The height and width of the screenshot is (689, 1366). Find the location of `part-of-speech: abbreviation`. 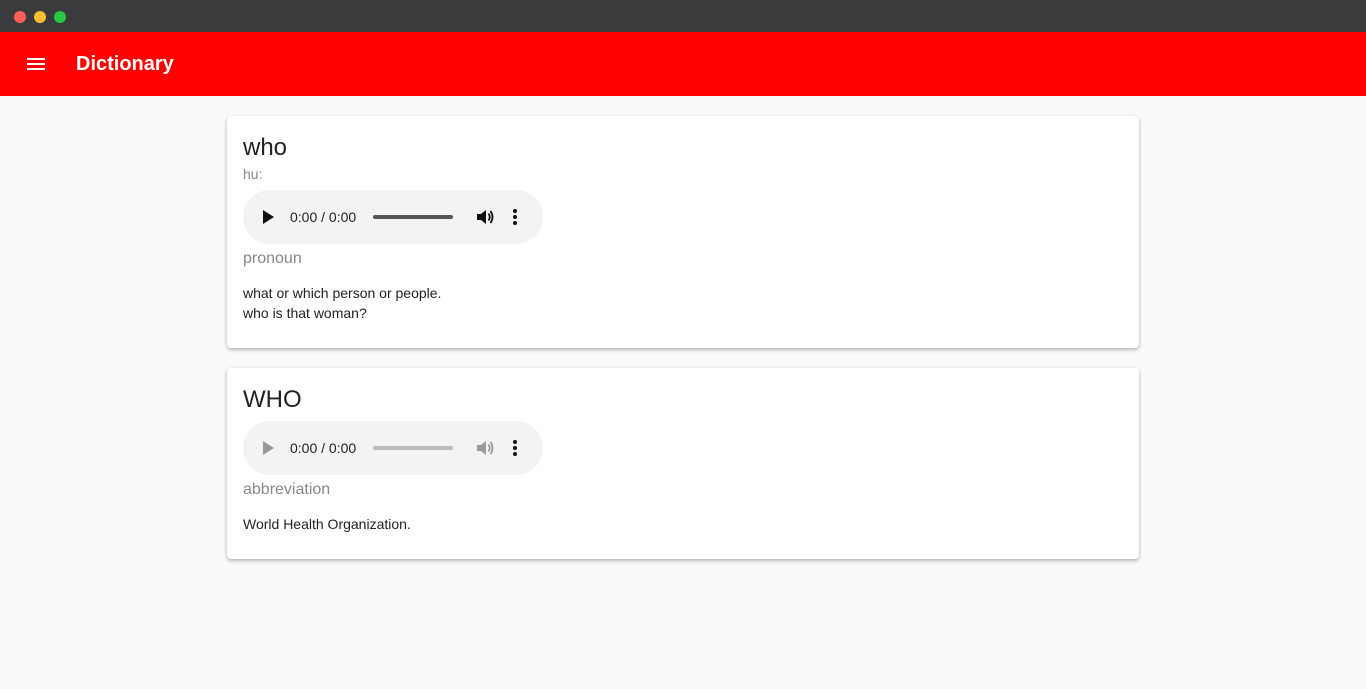

part-of-speech: abbreviation is located at coordinates (287, 489).